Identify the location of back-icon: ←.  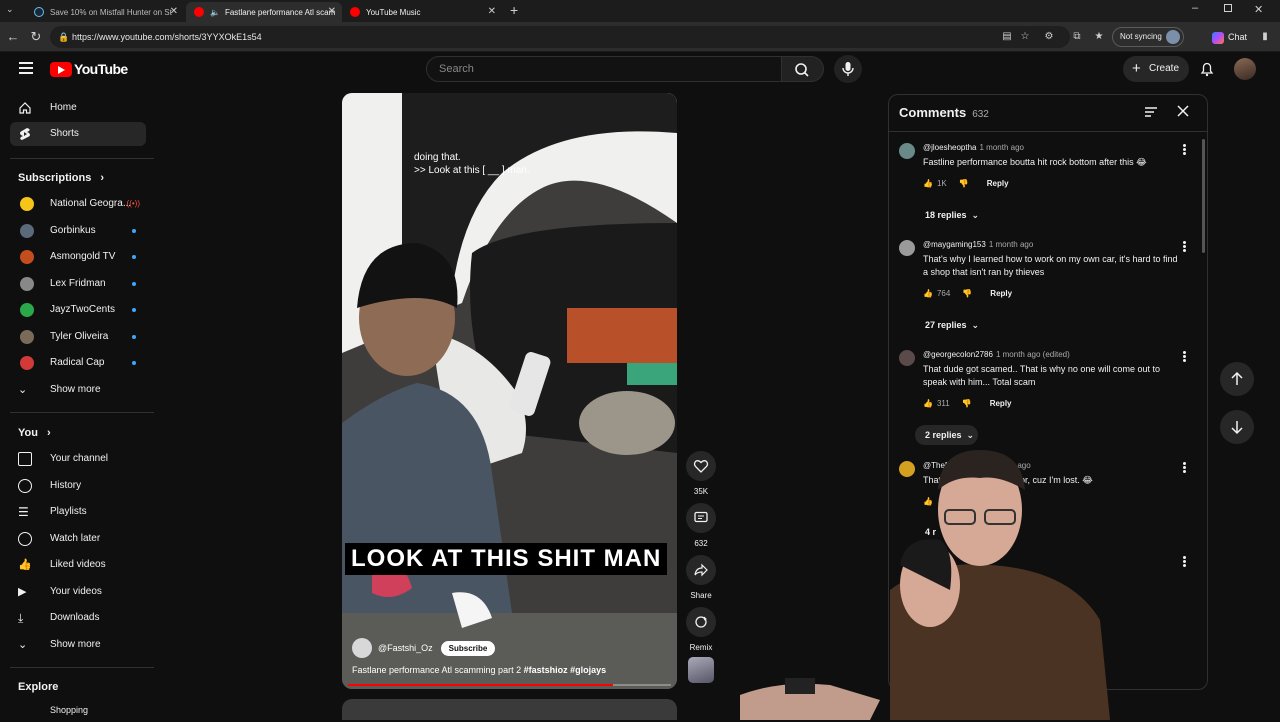
(13, 37).